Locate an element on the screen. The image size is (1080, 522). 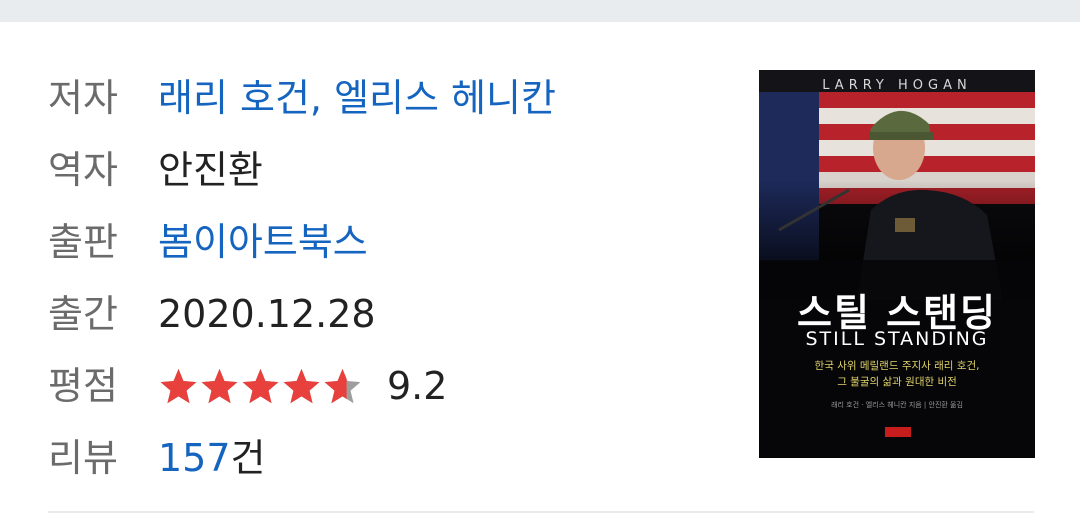
publisher-label: 출판 is located at coordinates (83, 242).